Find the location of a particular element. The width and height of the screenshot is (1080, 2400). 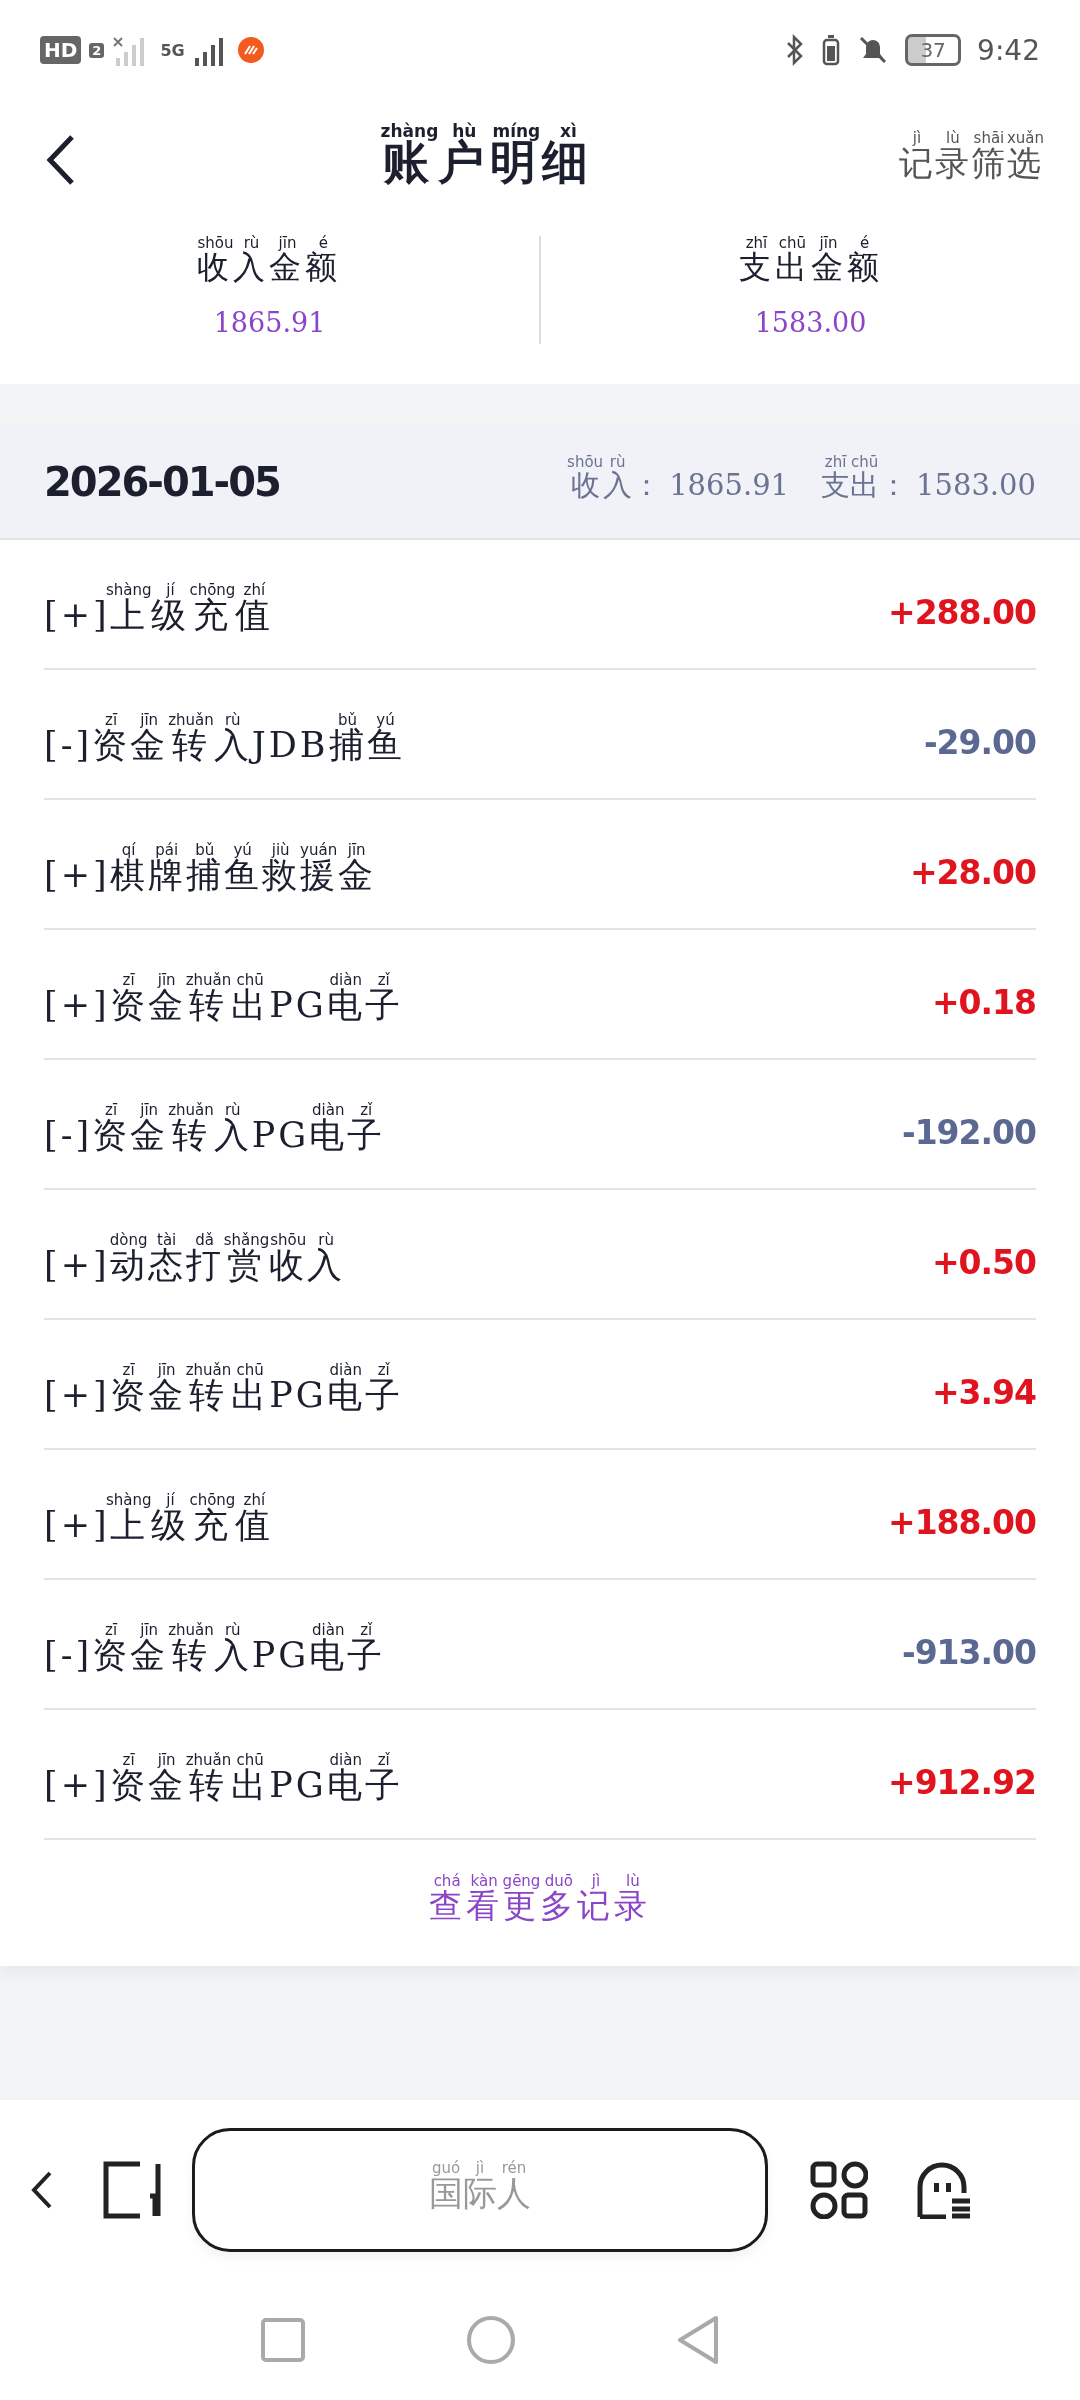

tabs-icon is located at coordinates (132, 2190).